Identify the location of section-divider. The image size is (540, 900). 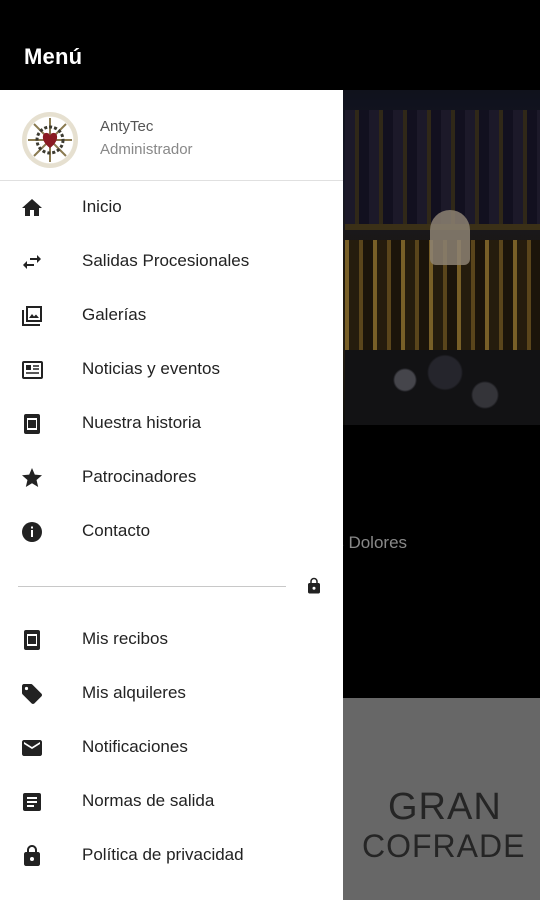
(152, 586).